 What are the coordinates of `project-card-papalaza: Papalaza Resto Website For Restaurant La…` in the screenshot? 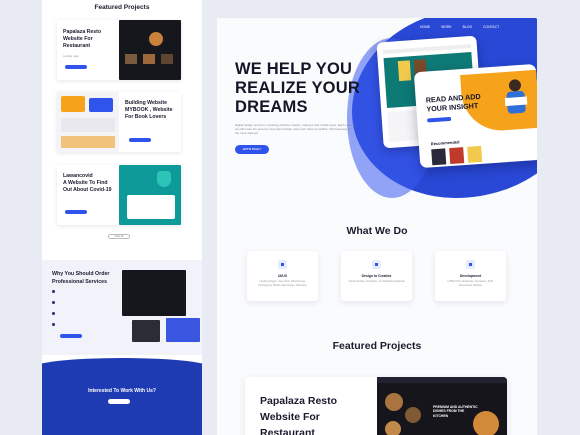 It's located at (119, 50).